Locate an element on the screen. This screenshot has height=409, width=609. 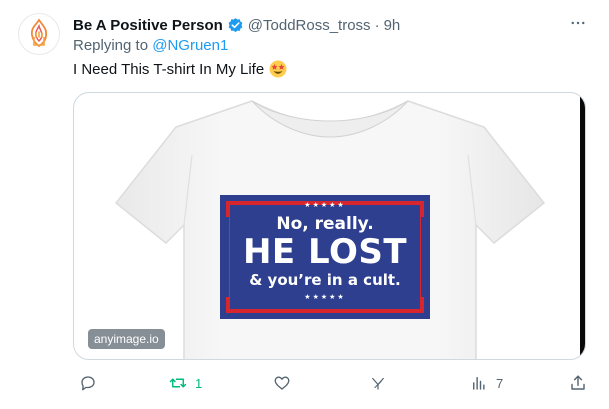
retweet-button: 1 is located at coordinates (185, 383).